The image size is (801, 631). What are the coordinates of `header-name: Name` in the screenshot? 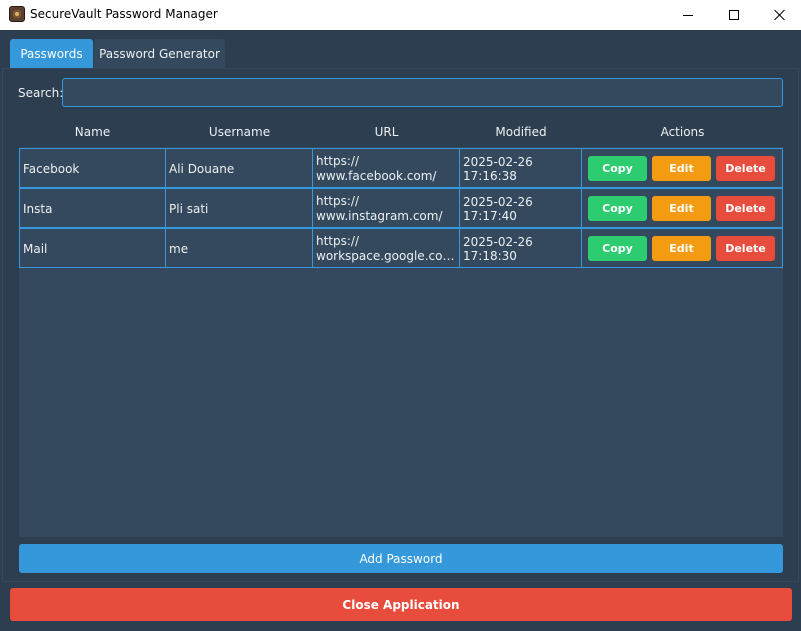 It's located at (92, 132).